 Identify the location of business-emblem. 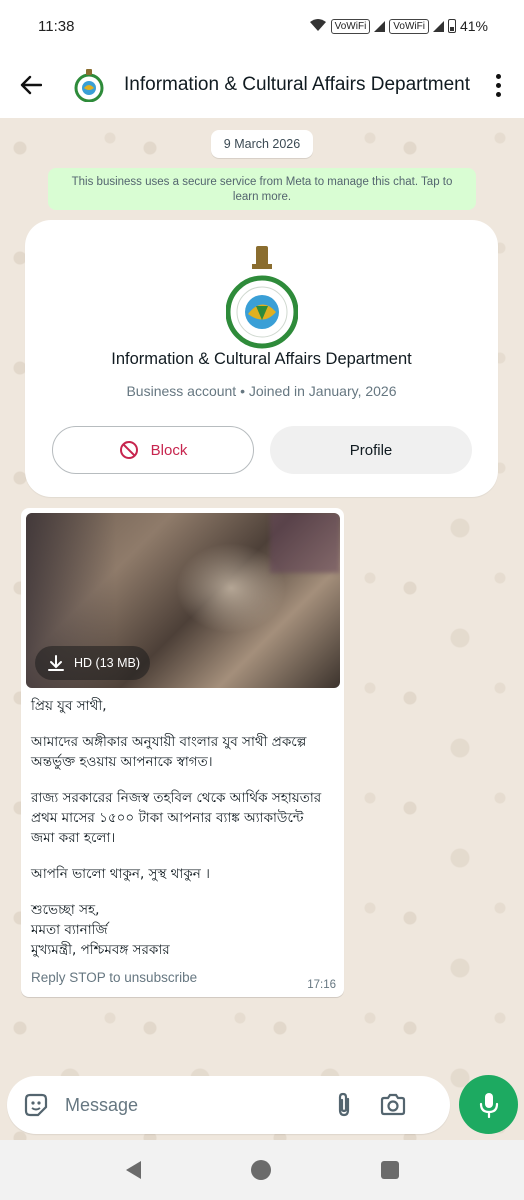
(262, 302).